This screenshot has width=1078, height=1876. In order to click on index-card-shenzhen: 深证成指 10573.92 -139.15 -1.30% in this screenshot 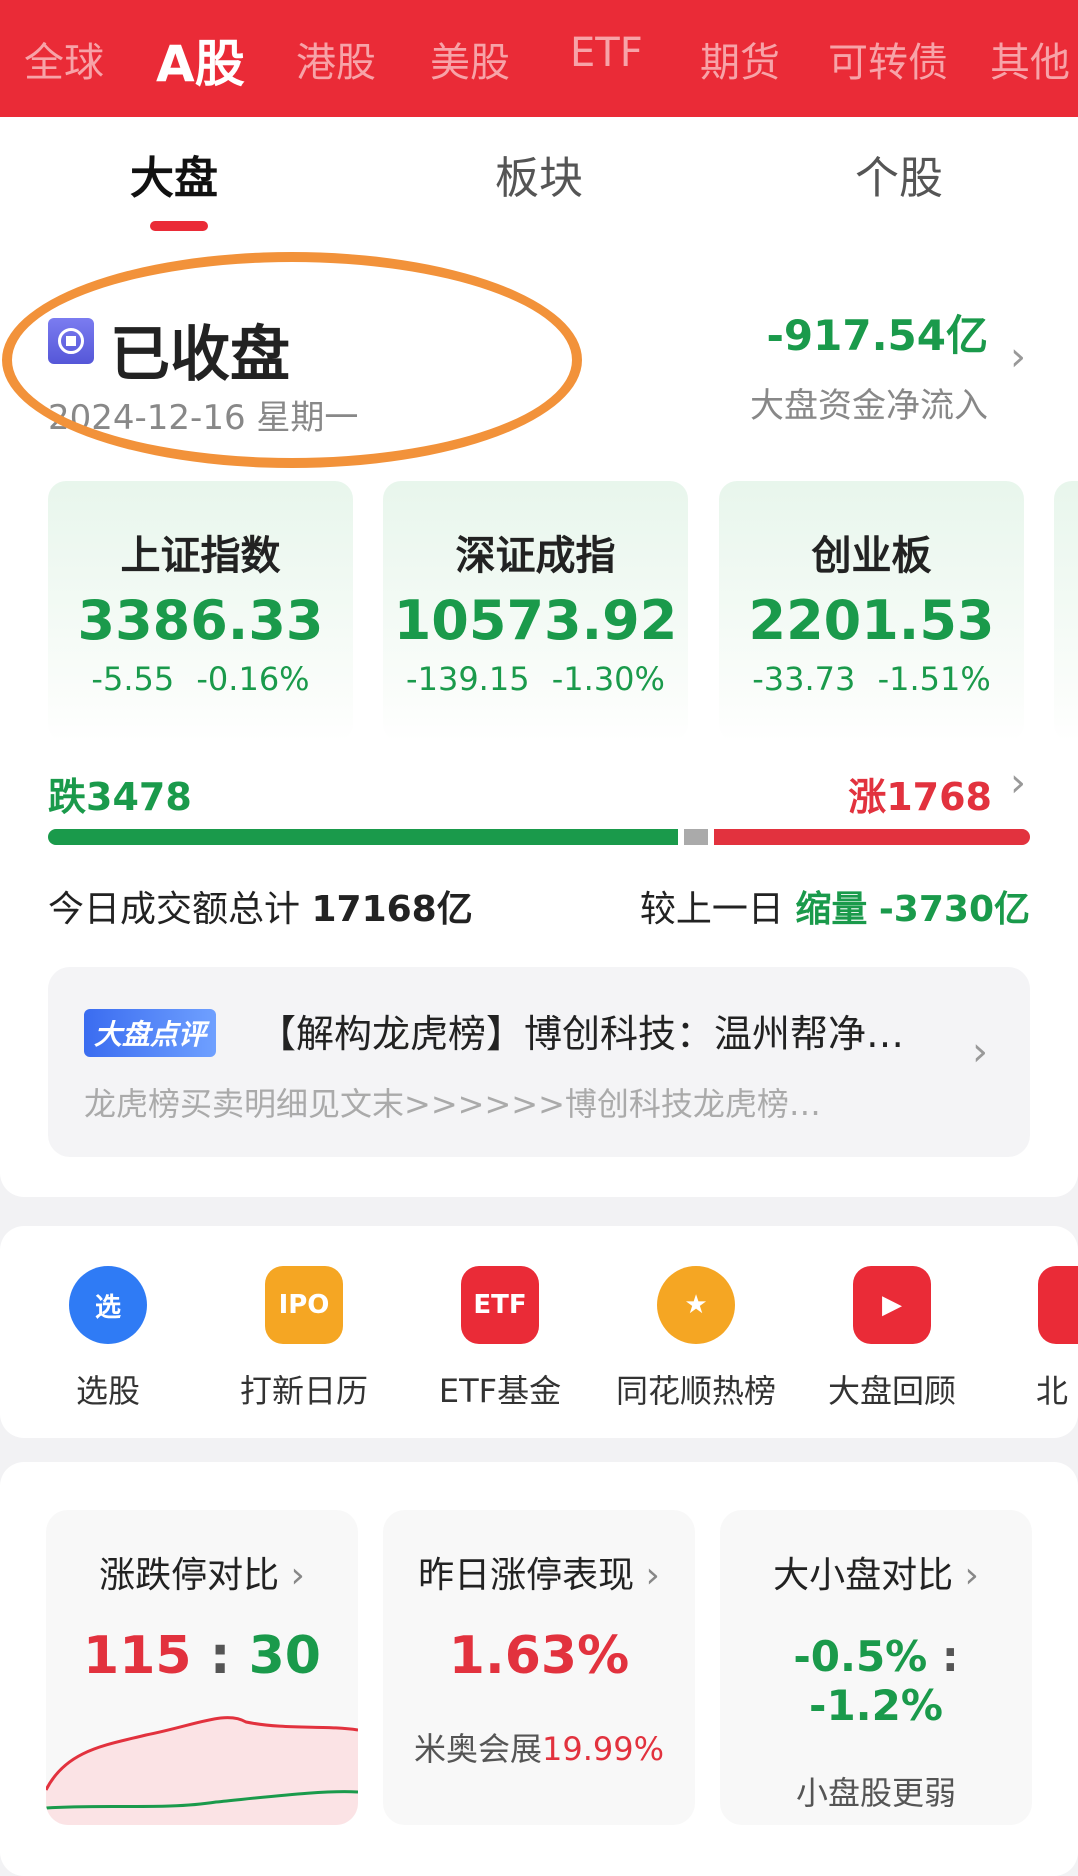, I will do `click(535, 611)`.